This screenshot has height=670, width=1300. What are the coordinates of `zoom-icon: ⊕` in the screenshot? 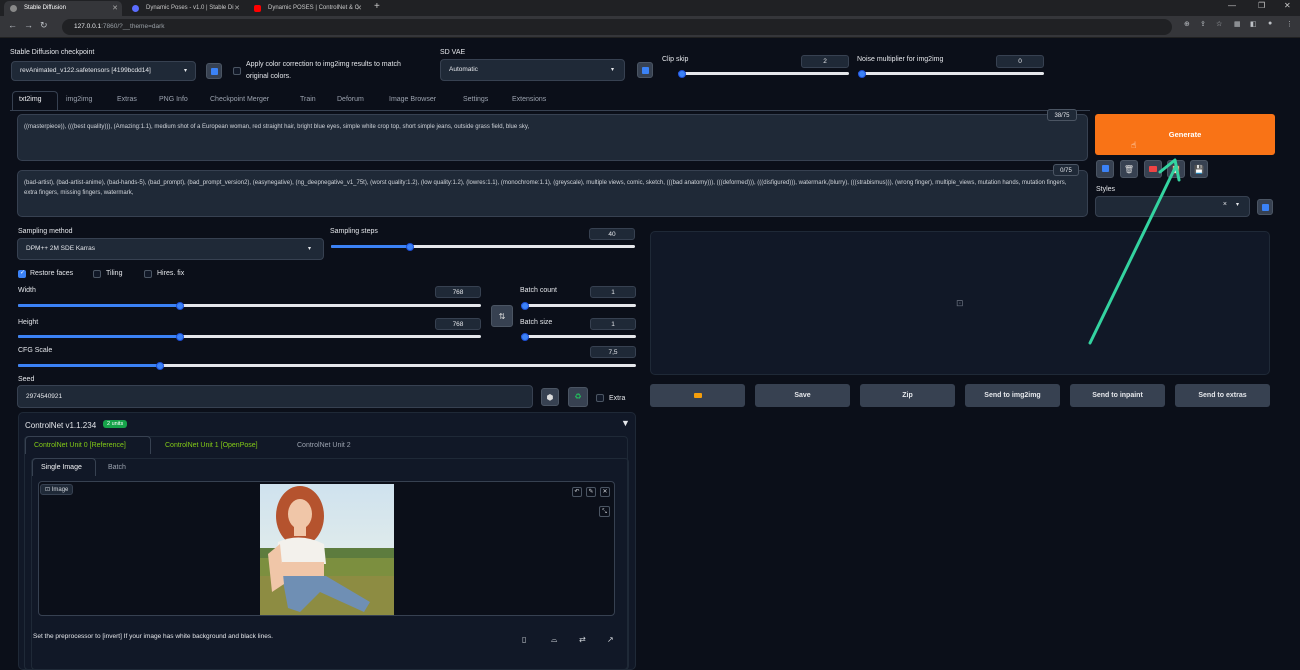 It's located at (1187, 24).